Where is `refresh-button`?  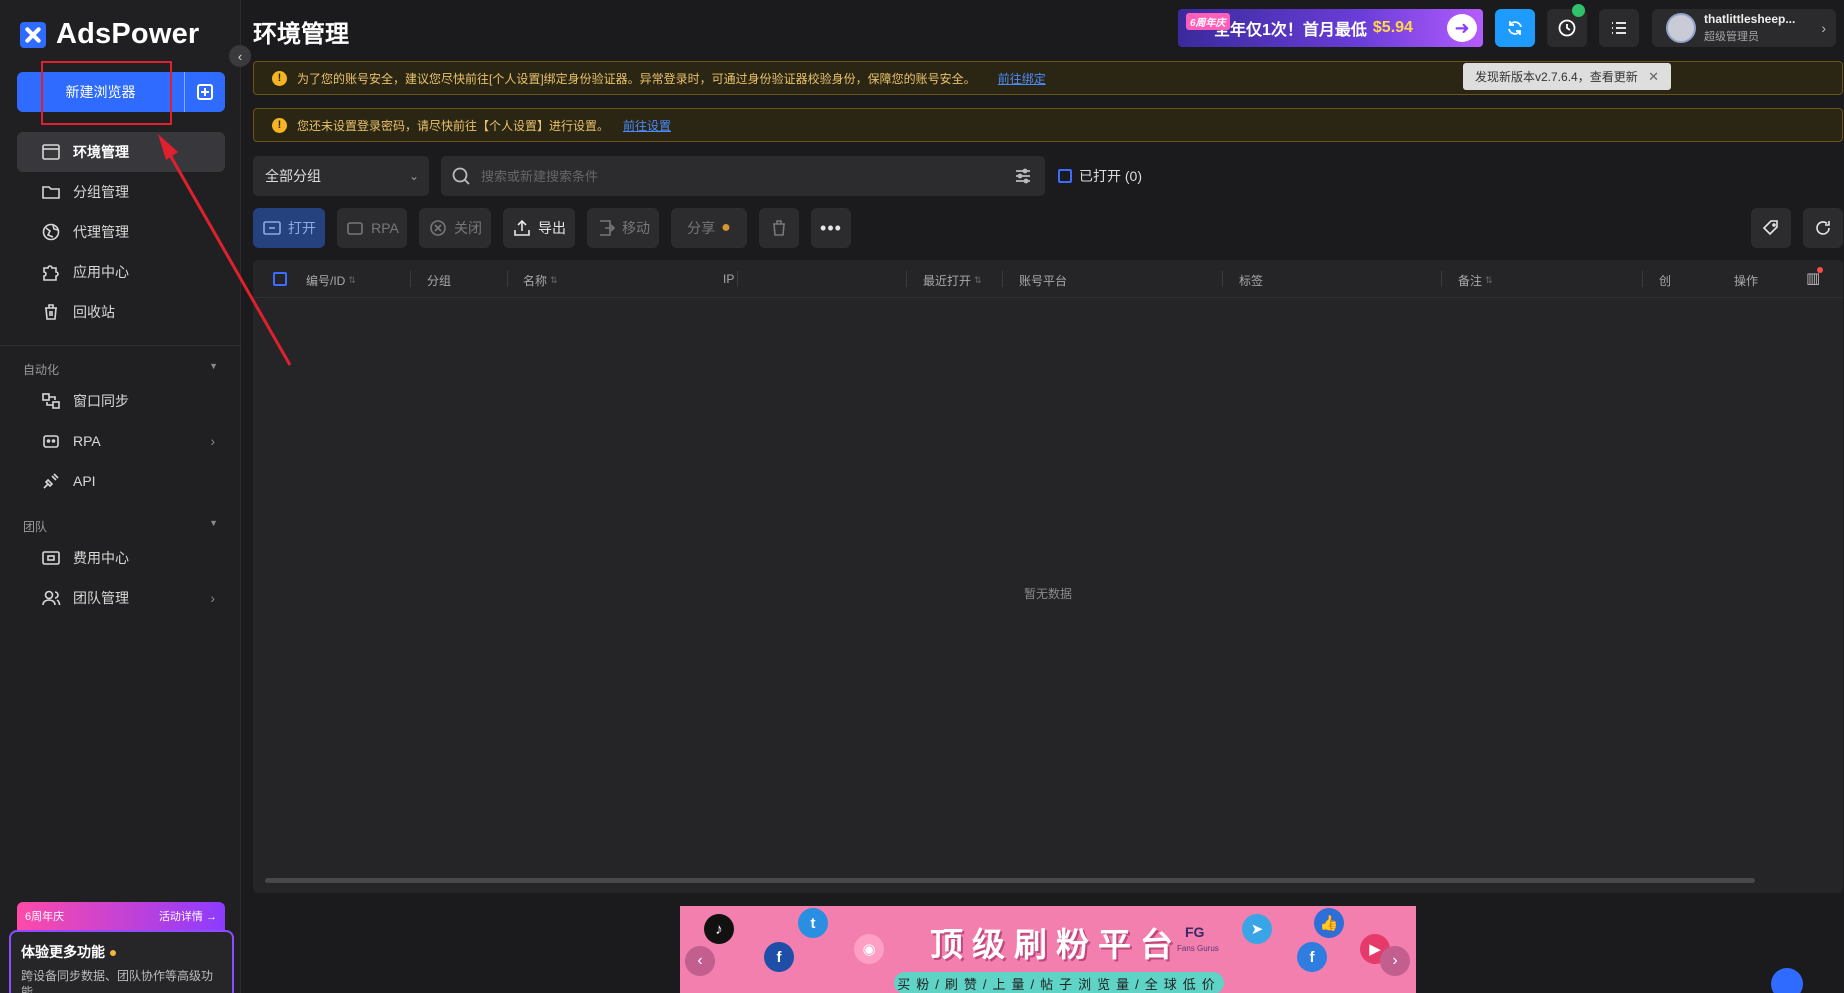 refresh-button is located at coordinates (1823, 228).